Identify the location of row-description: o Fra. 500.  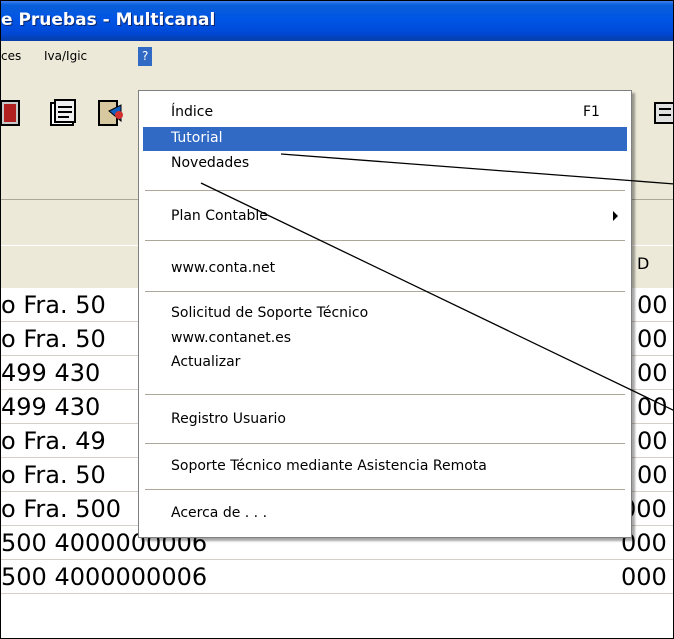
(61, 509).